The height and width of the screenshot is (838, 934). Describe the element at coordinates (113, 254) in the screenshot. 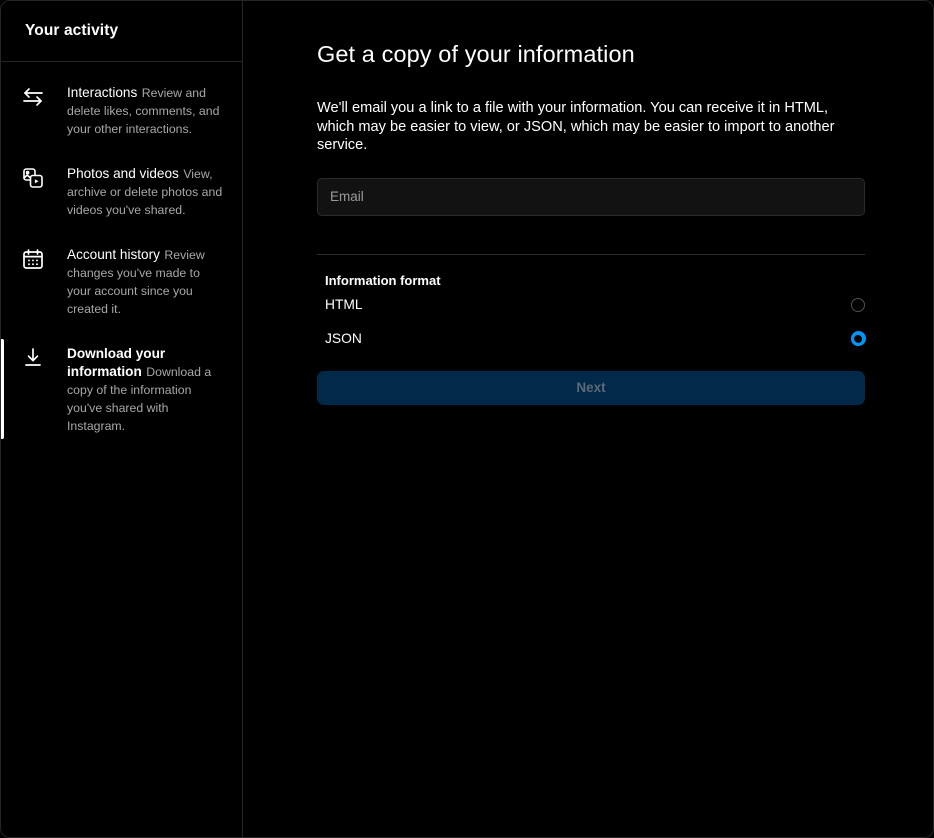

I see `sidebar-item-title: Account history` at that location.